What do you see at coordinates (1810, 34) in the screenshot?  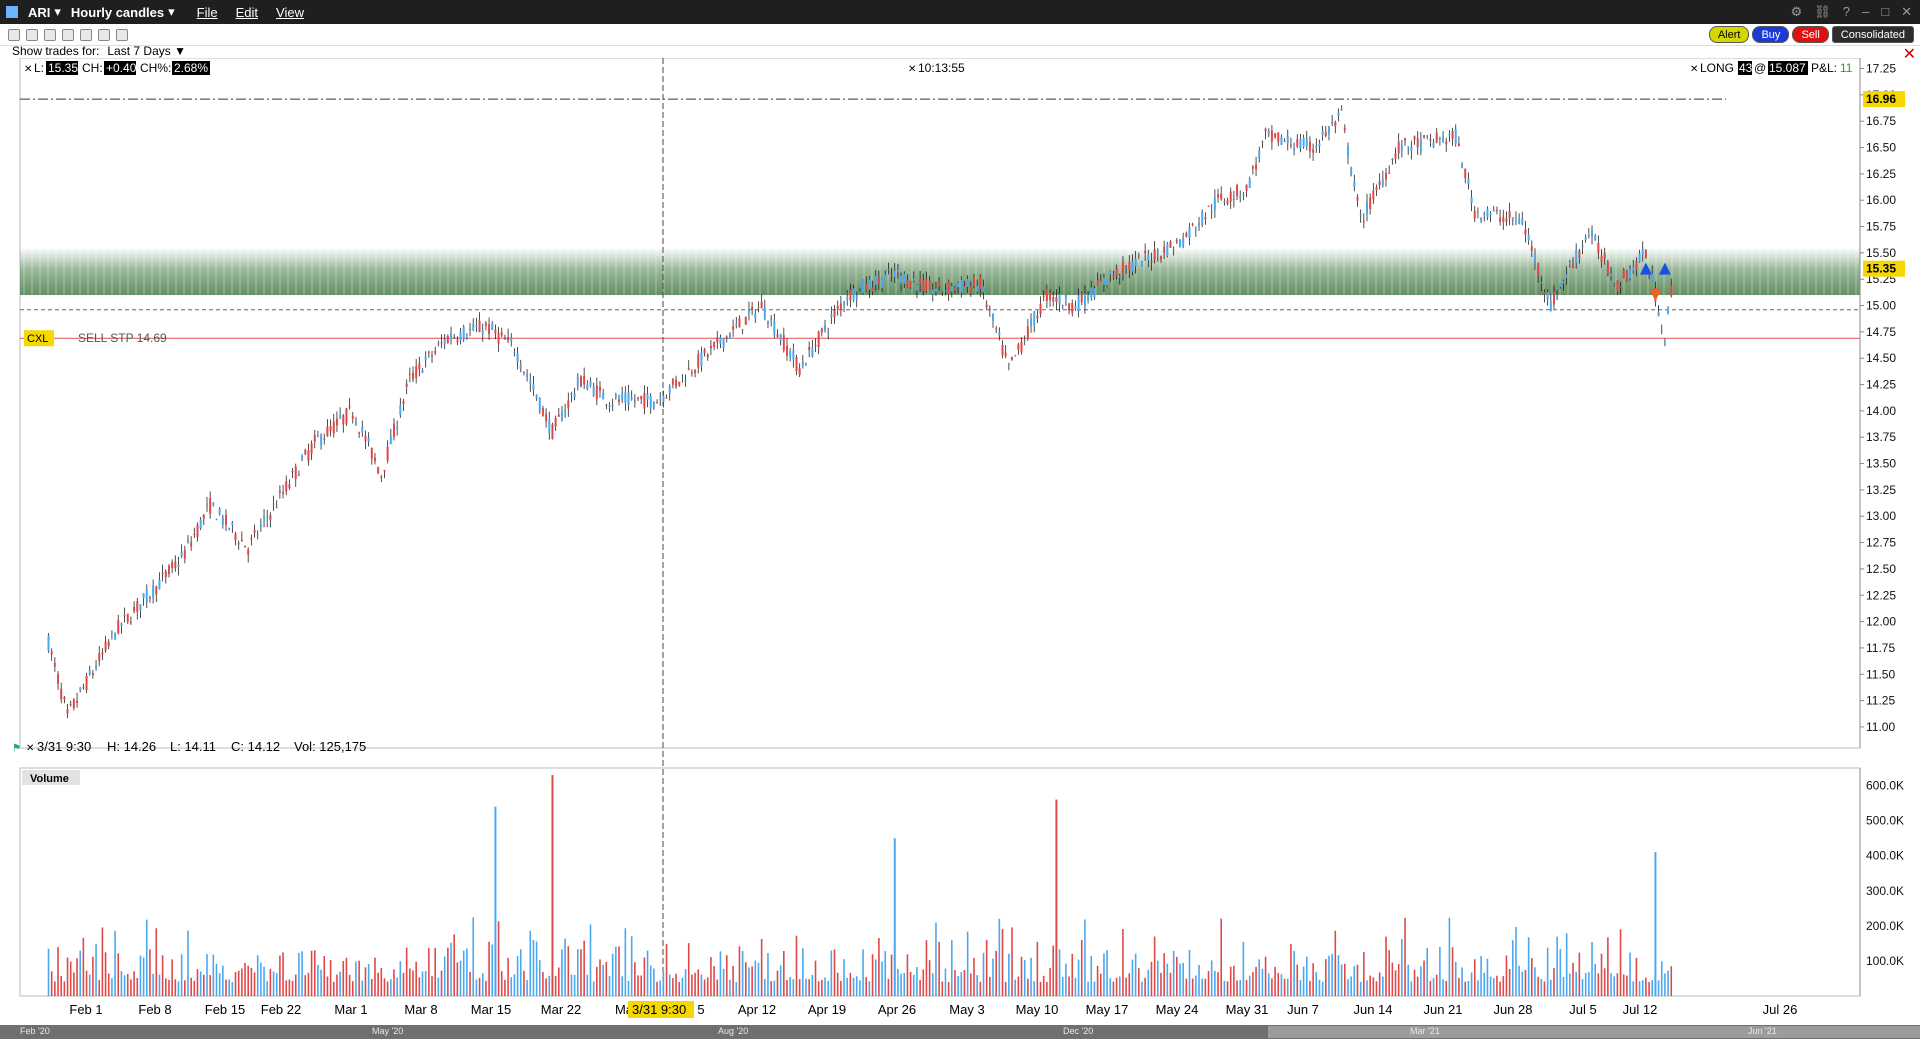 I see `sell-button: Sell` at bounding box center [1810, 34].